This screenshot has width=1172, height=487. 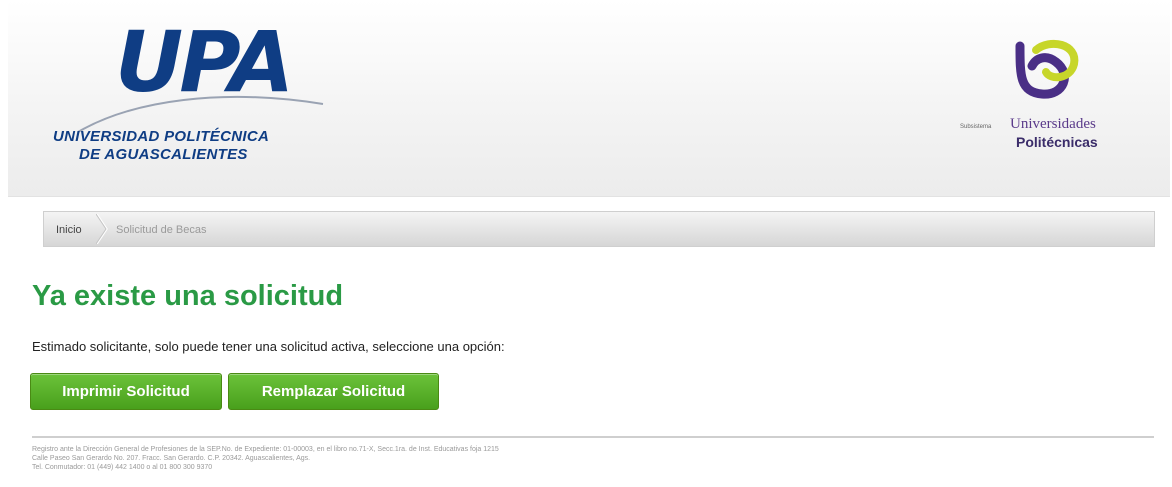 What do you see at coordinates (163, 154) in the screenshot?
I see `university-name-line2: DE AGUASCALIENTES` at bounding box center [163, 154].